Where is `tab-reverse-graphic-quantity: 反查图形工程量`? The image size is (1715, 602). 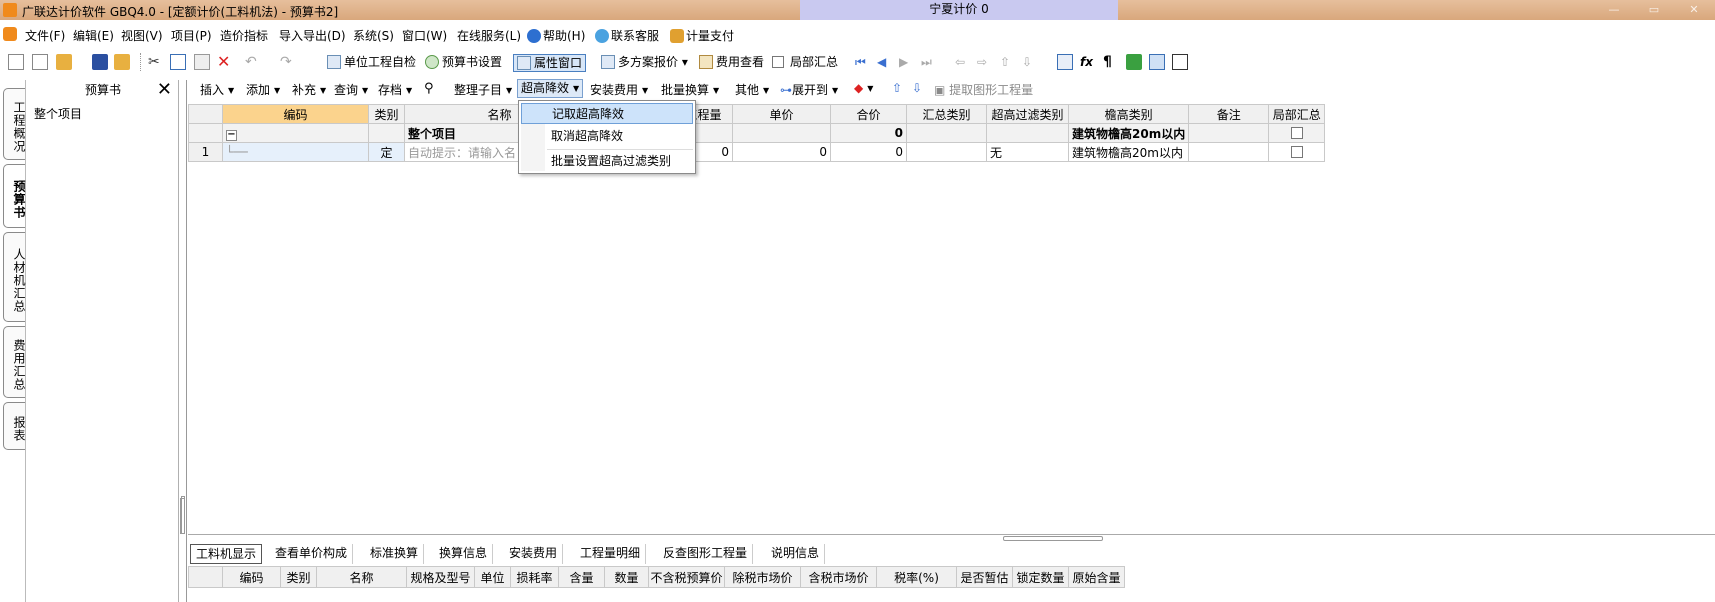 tab-reverse-graphic-quantity: 反查图形工程量 is located at coordinates (706, 554).